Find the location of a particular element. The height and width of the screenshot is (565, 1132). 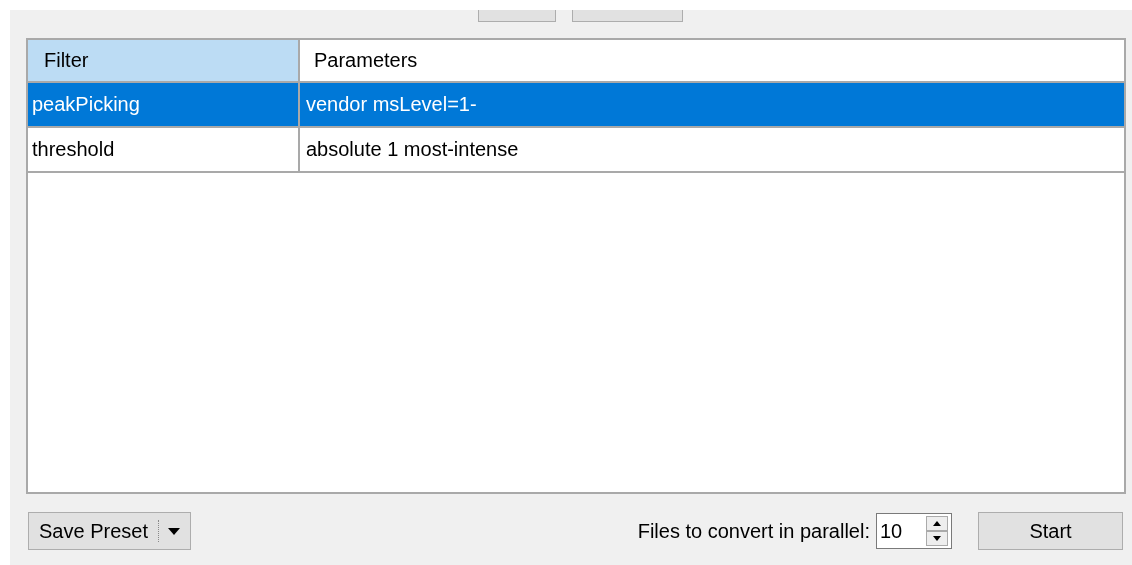

table-row: threshold absolute 1 most-intense is located at coordinates (576, 150).